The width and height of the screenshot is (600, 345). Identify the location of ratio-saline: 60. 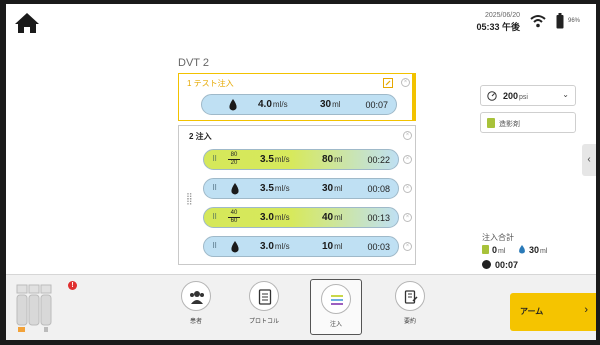
(234, 221).